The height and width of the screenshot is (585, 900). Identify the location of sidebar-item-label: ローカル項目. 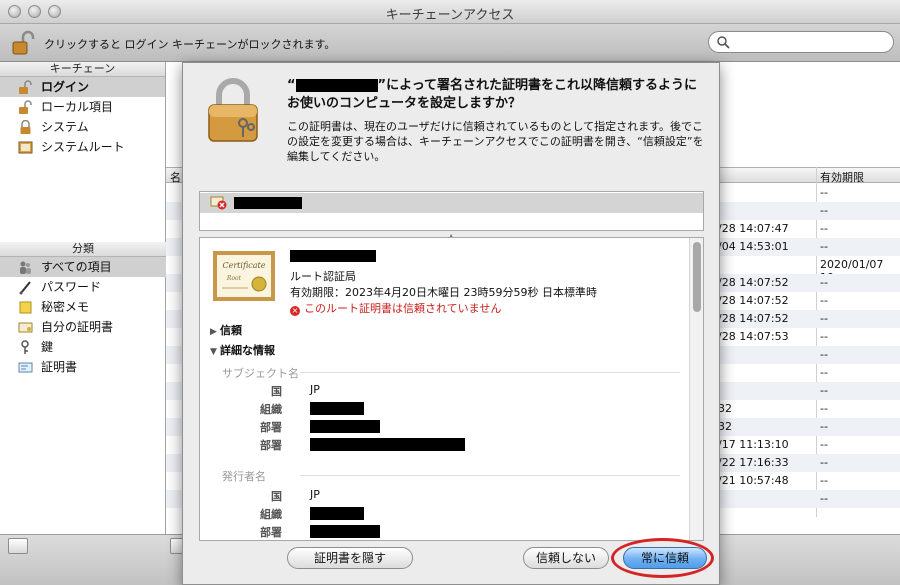
(77, 107).